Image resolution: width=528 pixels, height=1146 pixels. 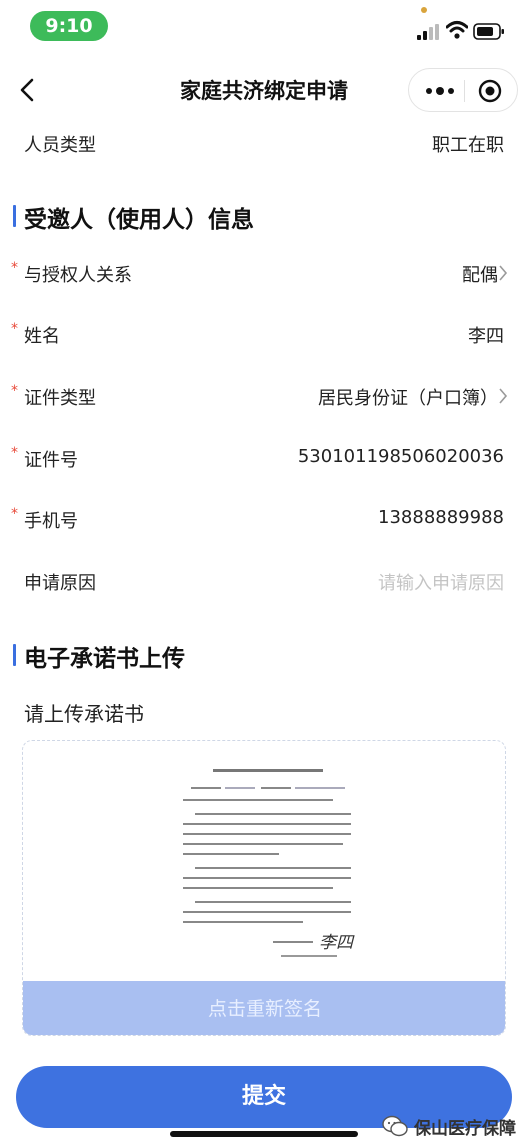 What do you see at coordinates (424, 10) in the screenshot?
I see `privacy-indicator-dot` at bounding box center [424, 10].